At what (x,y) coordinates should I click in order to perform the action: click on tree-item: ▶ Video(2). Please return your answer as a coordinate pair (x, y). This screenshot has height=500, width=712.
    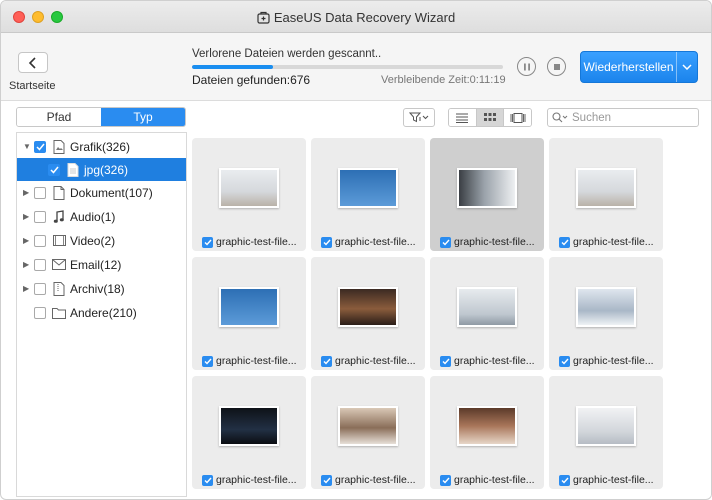
    Looking at the image, I should click on (101, 240).